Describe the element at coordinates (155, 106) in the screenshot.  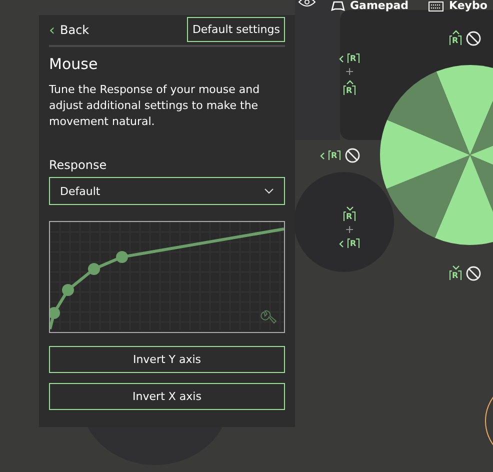
I see `description-text: Tune the Response of your mouse and adjust additional settings to make the movement natural.` at that location.